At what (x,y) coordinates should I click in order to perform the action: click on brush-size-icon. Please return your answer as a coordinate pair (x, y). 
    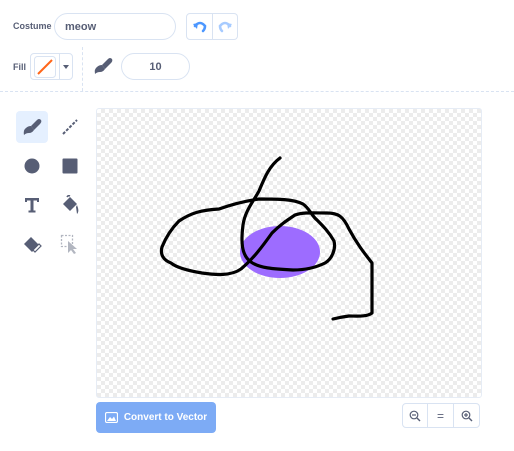
    Looking at the image, I should click on (103, 66).